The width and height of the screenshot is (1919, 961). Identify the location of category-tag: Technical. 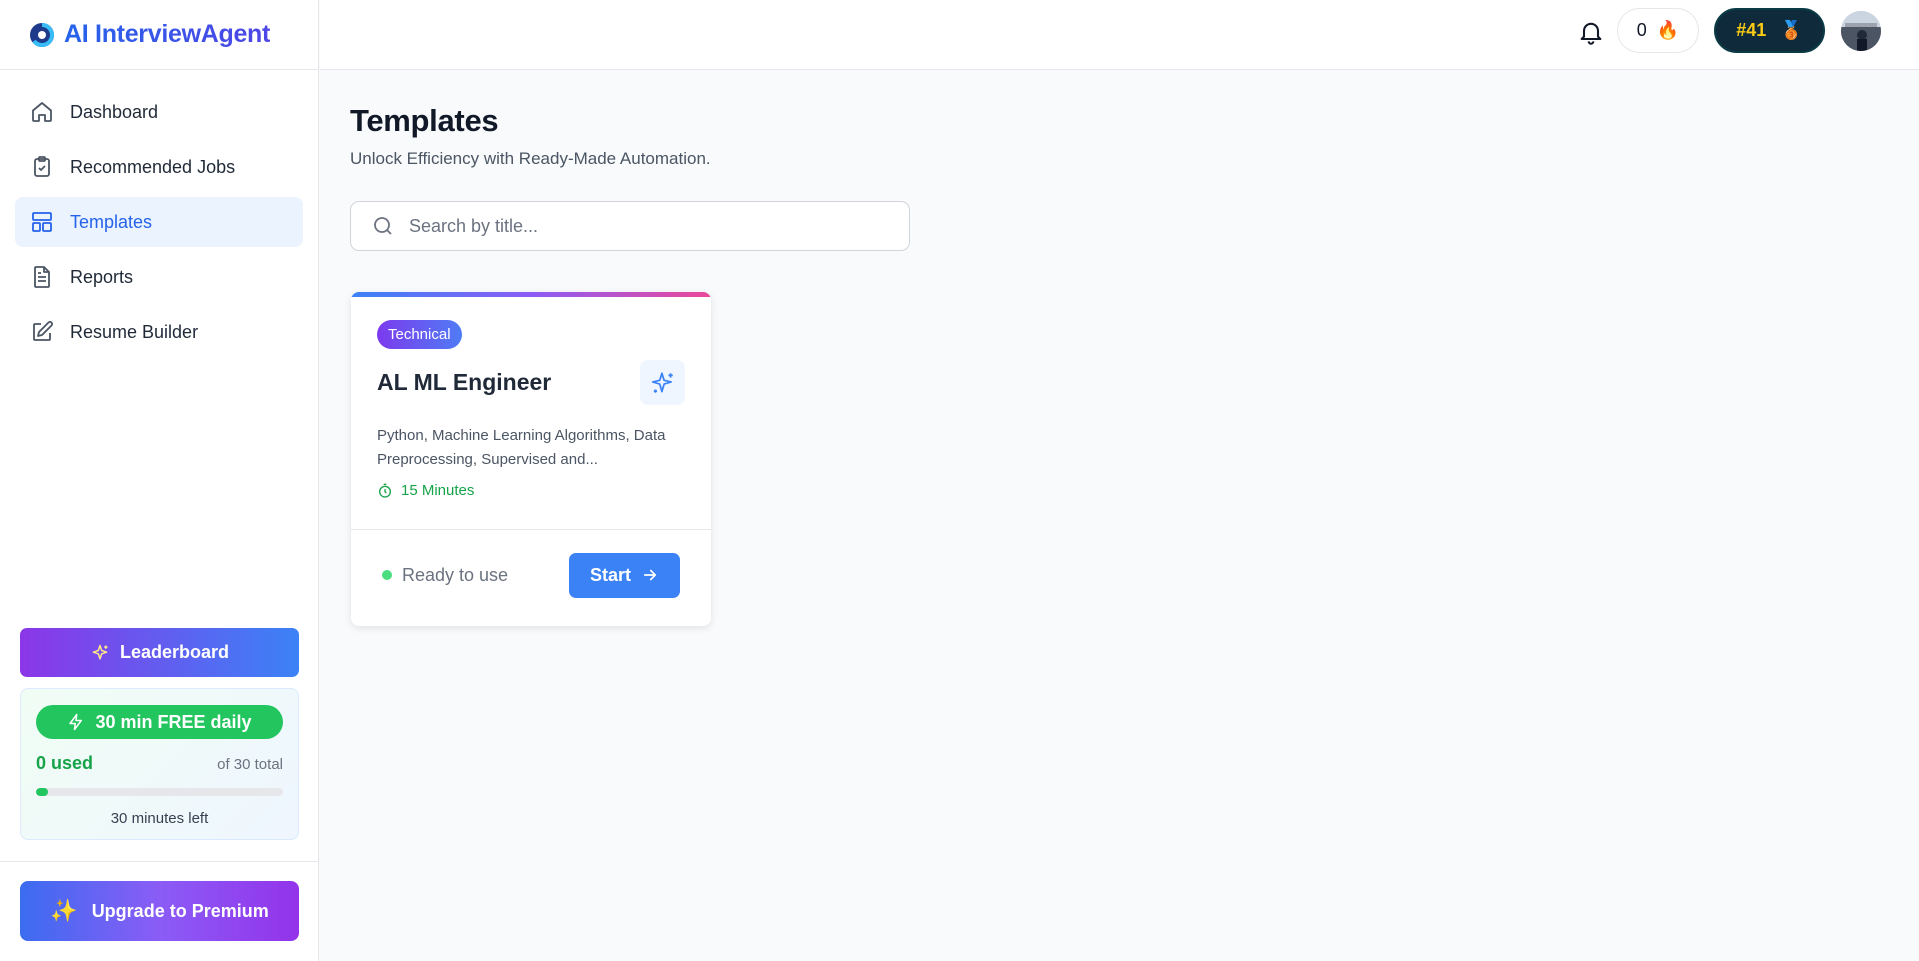
(419, 334).